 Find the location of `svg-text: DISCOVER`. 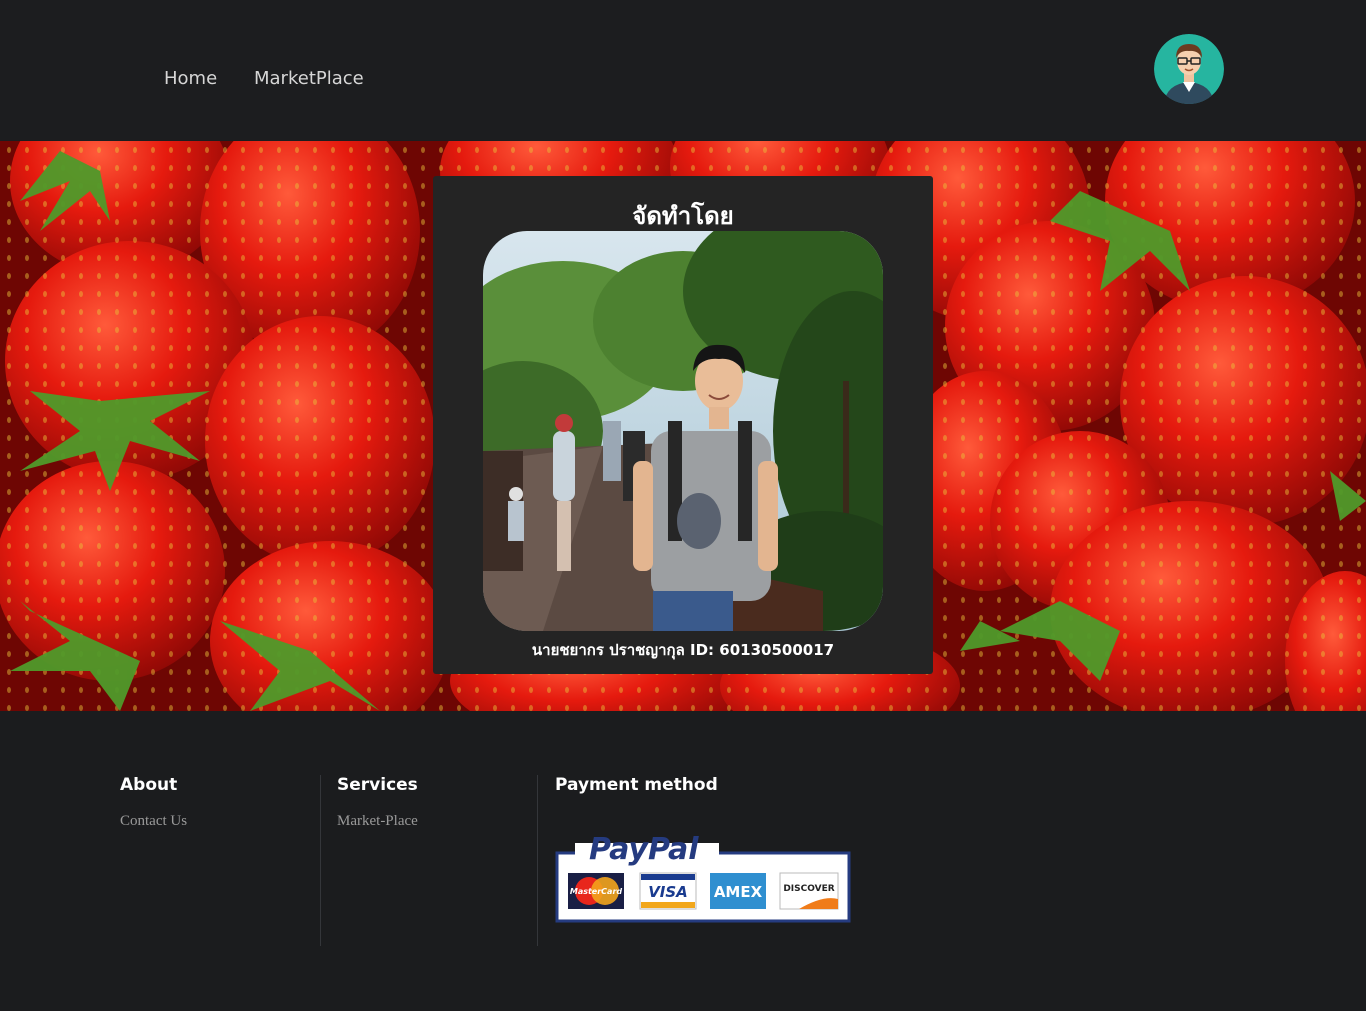

svg-text: DISCOVER is located at coordinates (808, 889).